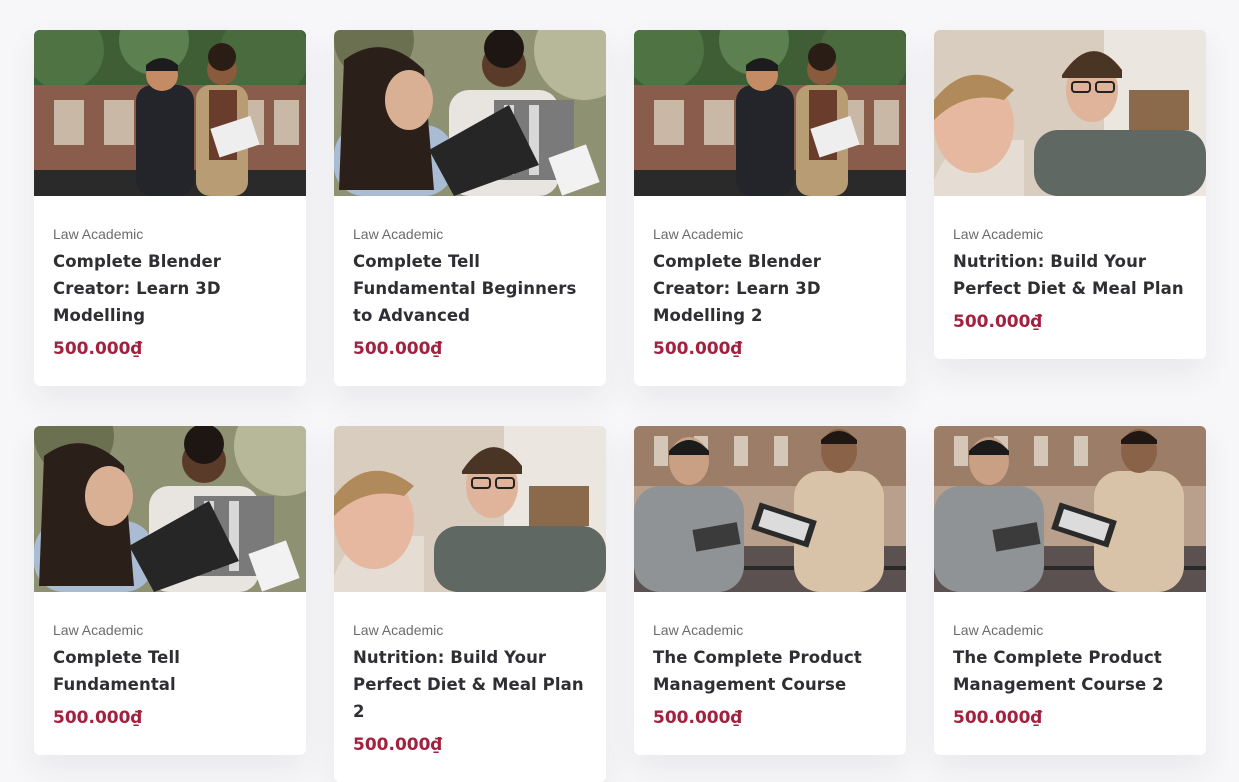 The image size is (1239, 782). What do you see at coordinates (170, 671) in the screenshot?
I see `course-title: Complete Tell Fundamental` at bounding box center [170, 671].